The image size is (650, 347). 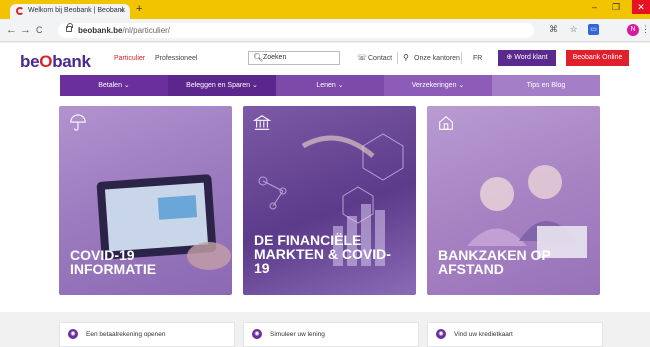 What do you see at coordinates (55, 62) in the screenshot?
I see `beobank-logo: beObank` at bounding box center [55, 62].